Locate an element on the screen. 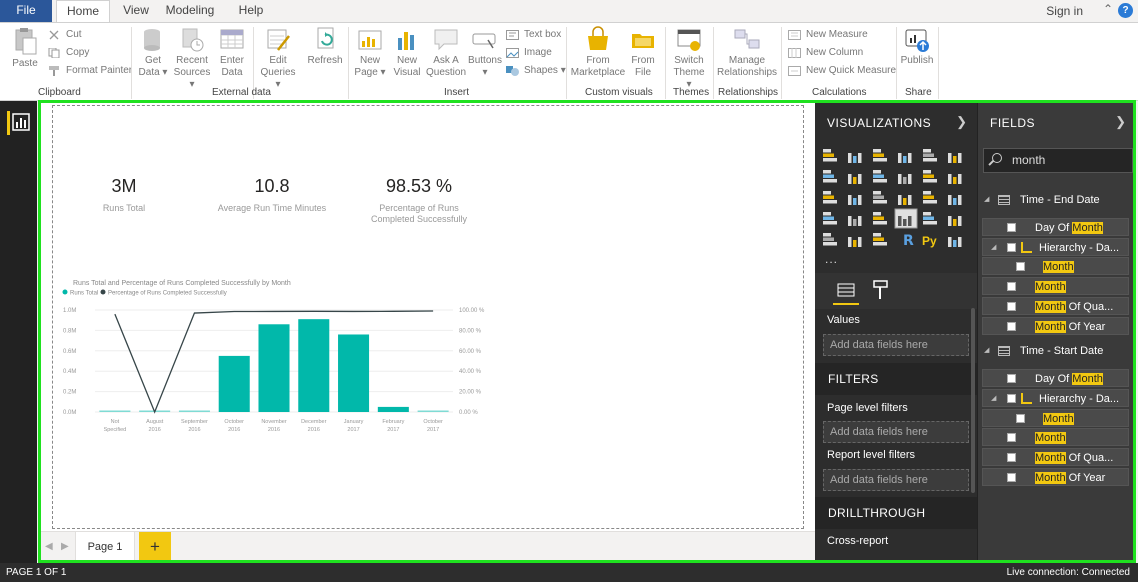  stacked-area-icon is located at coordinates (880, 176).